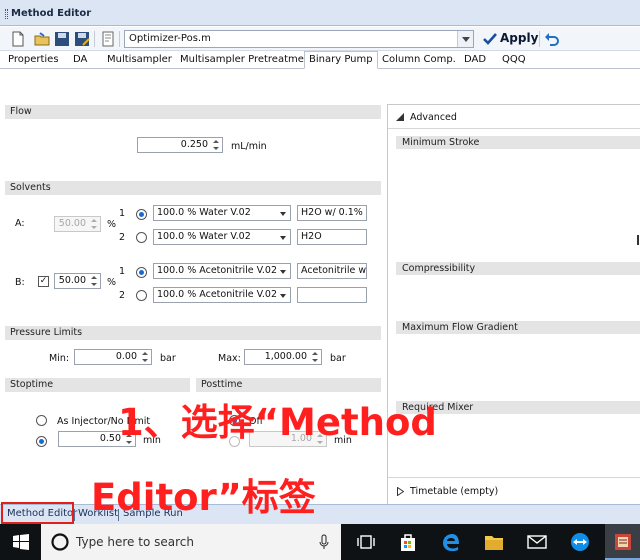 The height and width of the screenshot is (560, 640). Describe the element at coordinates (20, 282) in the screenshot. I see `solvent-b-label: B:` at that location.